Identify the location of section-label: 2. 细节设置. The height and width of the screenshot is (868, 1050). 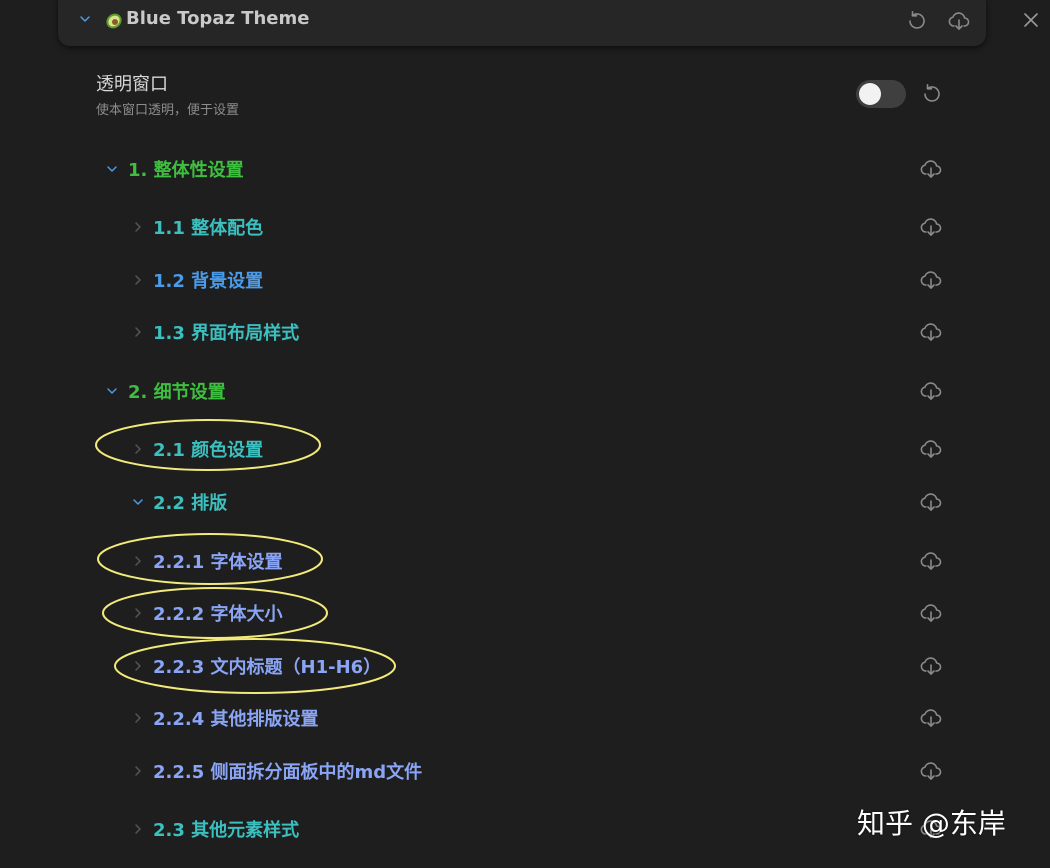
(177, 392).